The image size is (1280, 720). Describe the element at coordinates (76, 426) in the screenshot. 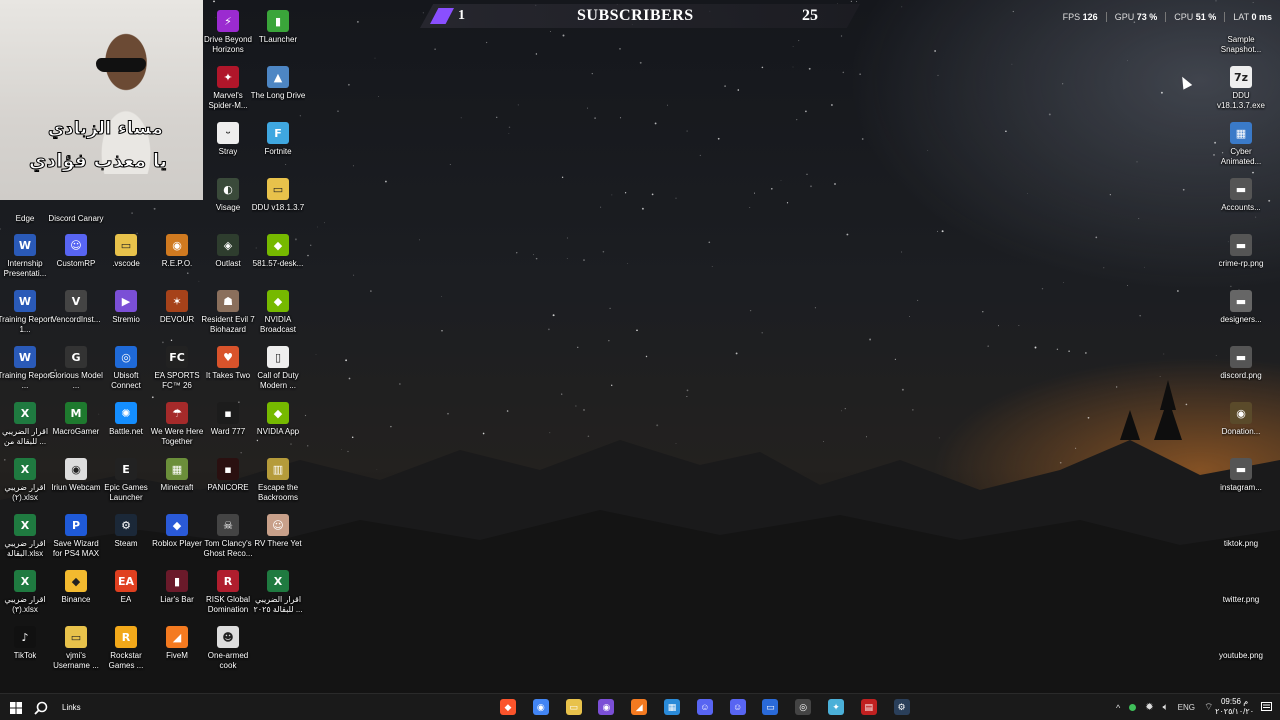

I see `desktop-icon-macrogamer: M MacroGamer` at that location.